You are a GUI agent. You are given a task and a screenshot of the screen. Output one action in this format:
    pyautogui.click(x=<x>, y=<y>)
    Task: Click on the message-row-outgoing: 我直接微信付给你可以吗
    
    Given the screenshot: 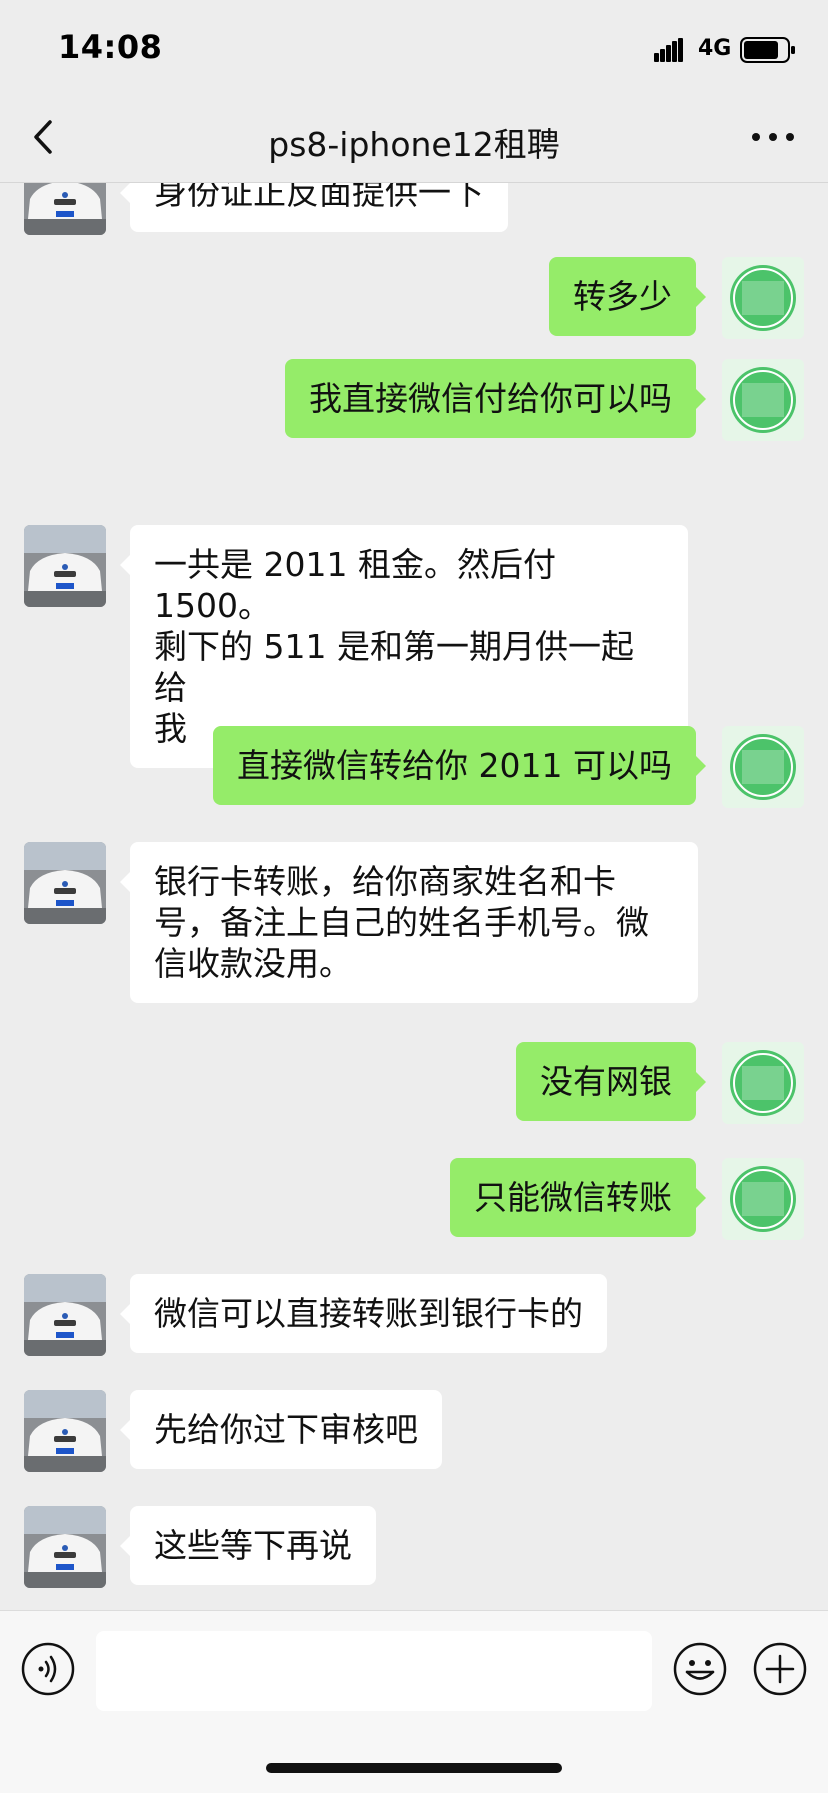 What is the action you would take?
    pyautogui.click(x=414, y=400)
    